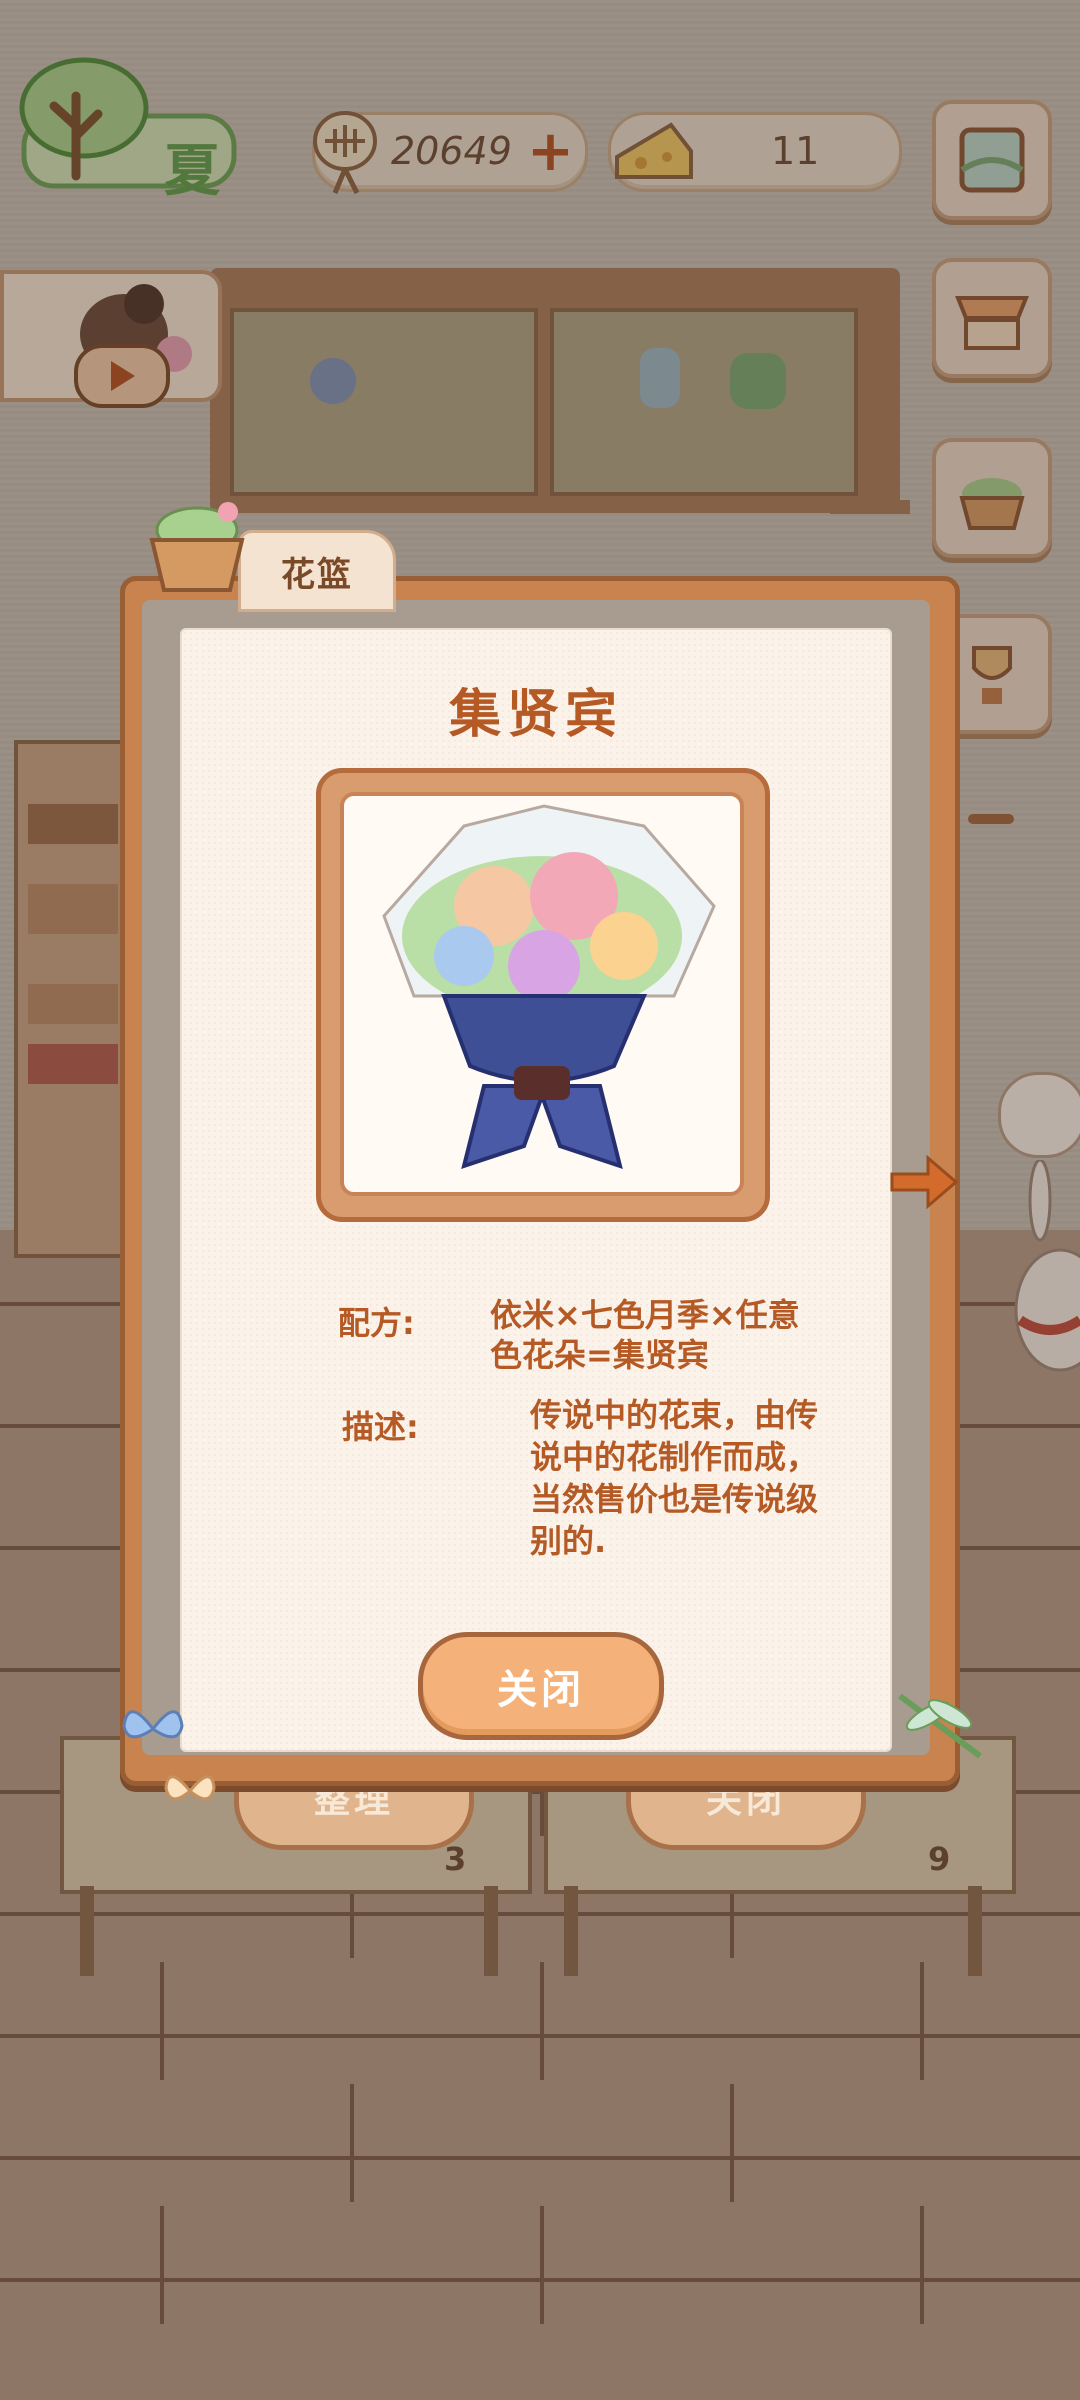  I want to click on description-line-2: 说中的花制作而成，, so click(674, 1457).